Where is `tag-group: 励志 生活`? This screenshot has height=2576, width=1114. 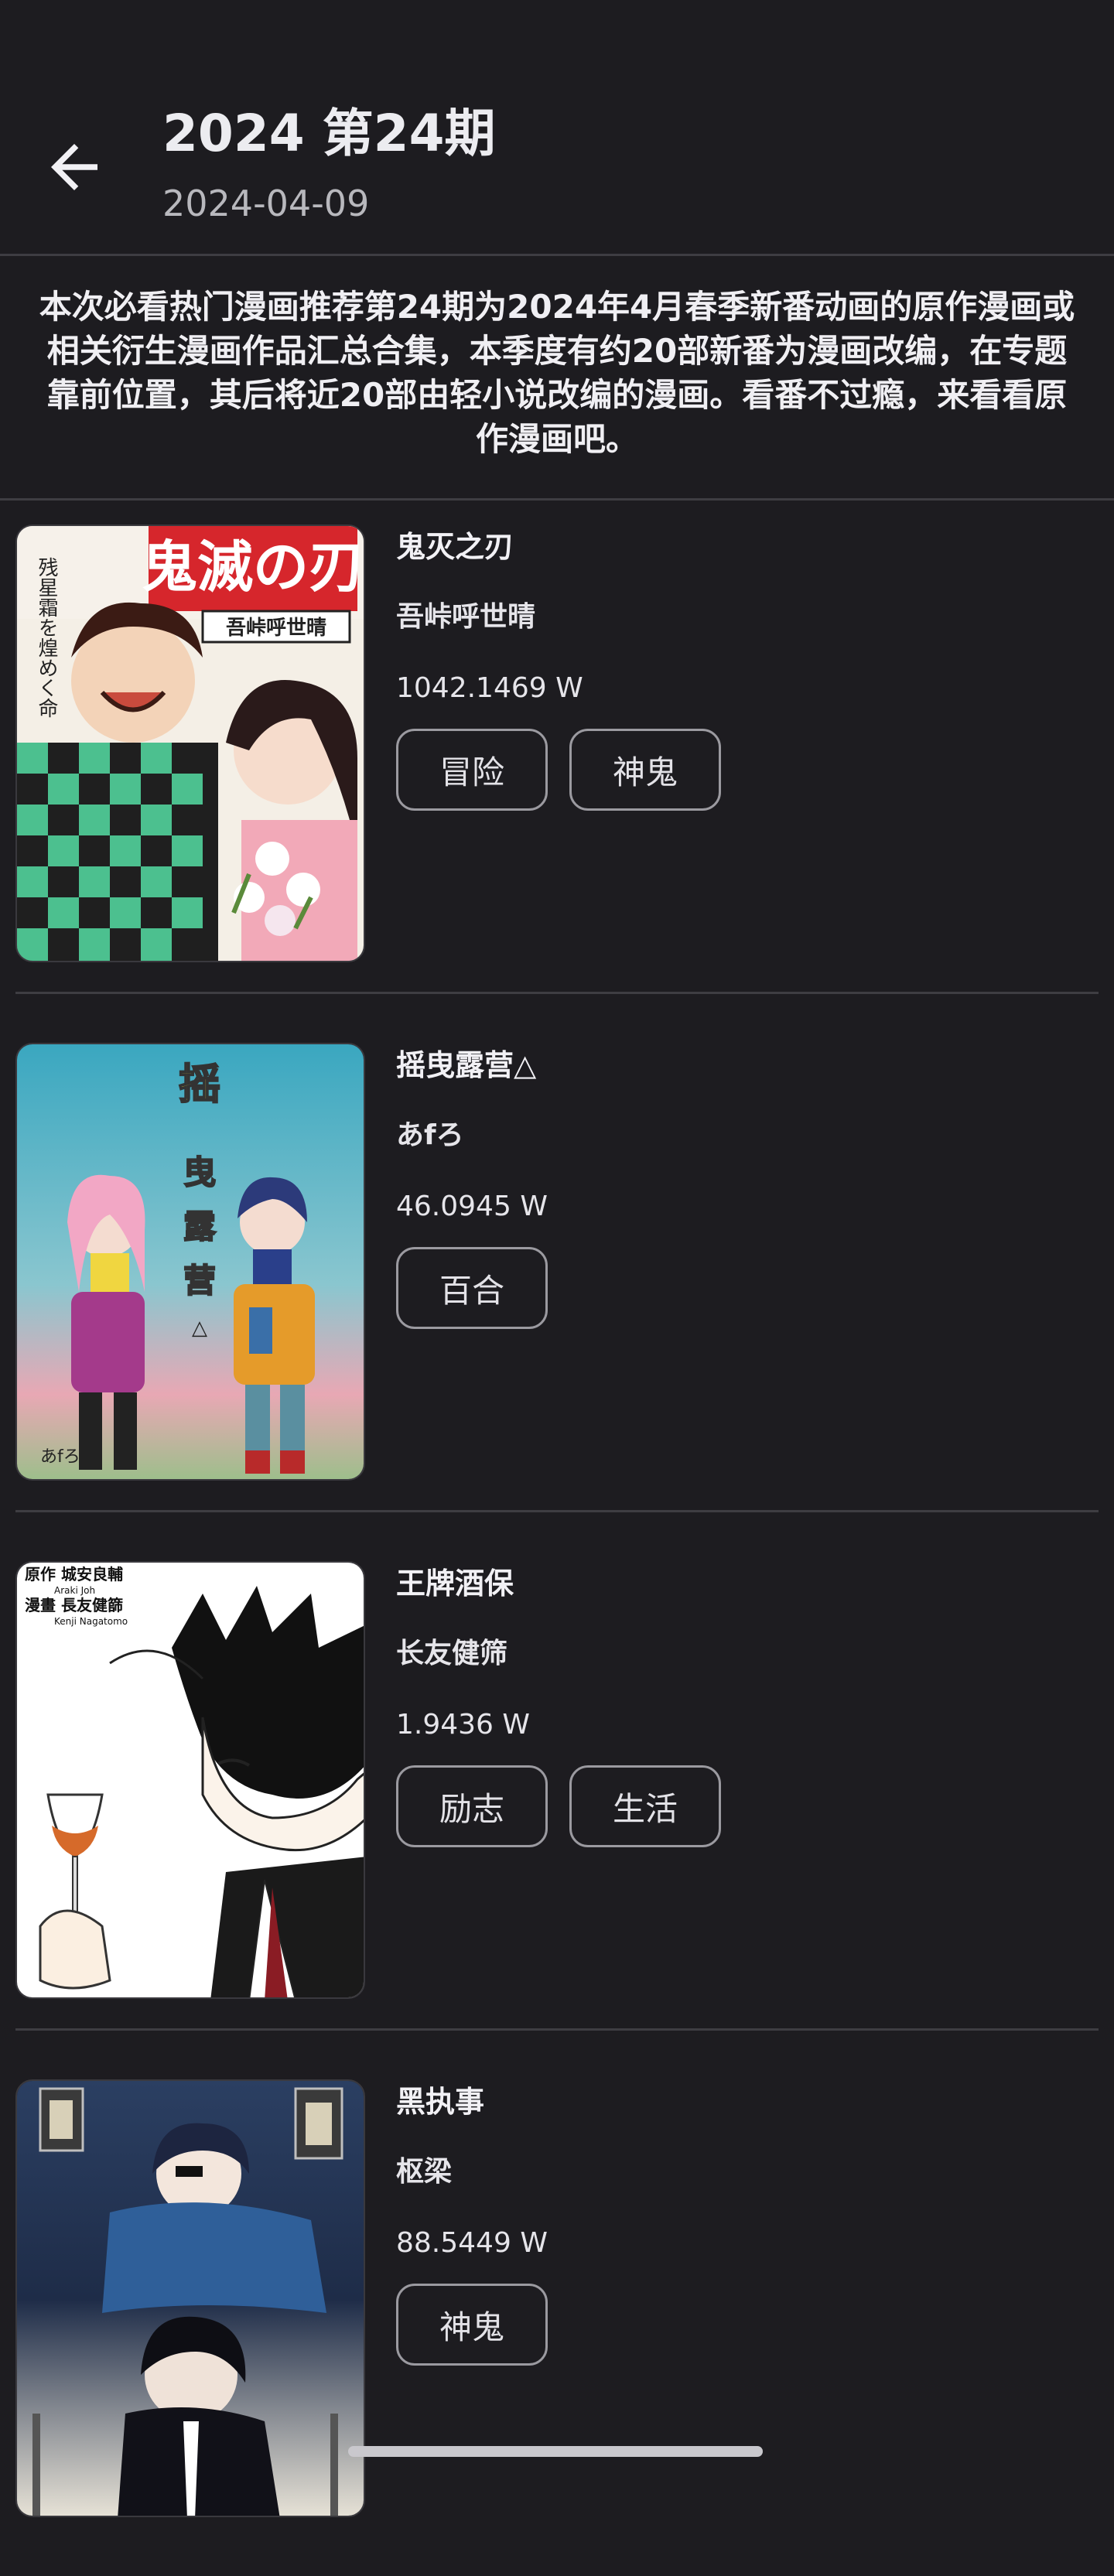
tag-group: 励志 生活 is located at coordinates (558, 1806).